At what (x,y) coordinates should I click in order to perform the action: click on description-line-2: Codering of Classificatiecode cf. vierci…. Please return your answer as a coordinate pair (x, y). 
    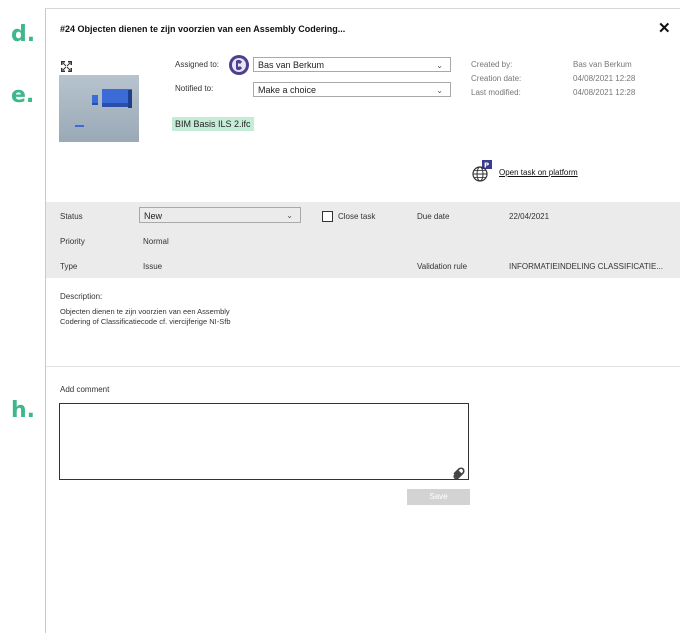
    Looking at the image, I should click on (145, 321).